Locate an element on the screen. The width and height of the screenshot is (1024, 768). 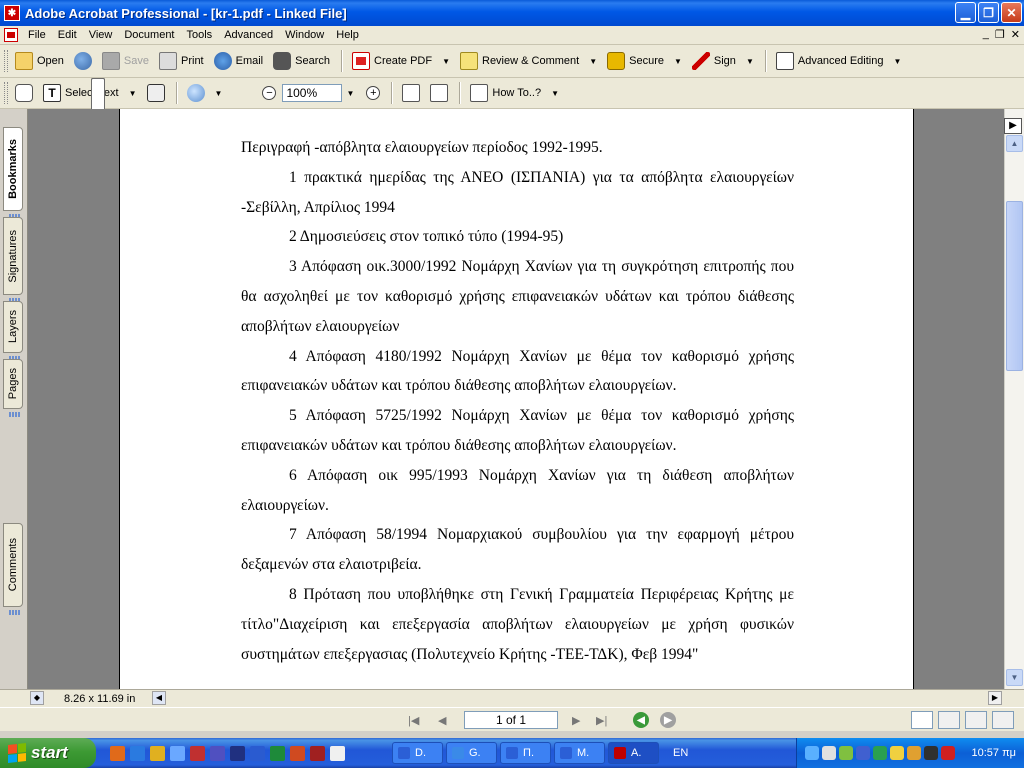
fit-width-button is located at coordinates (173, 368).